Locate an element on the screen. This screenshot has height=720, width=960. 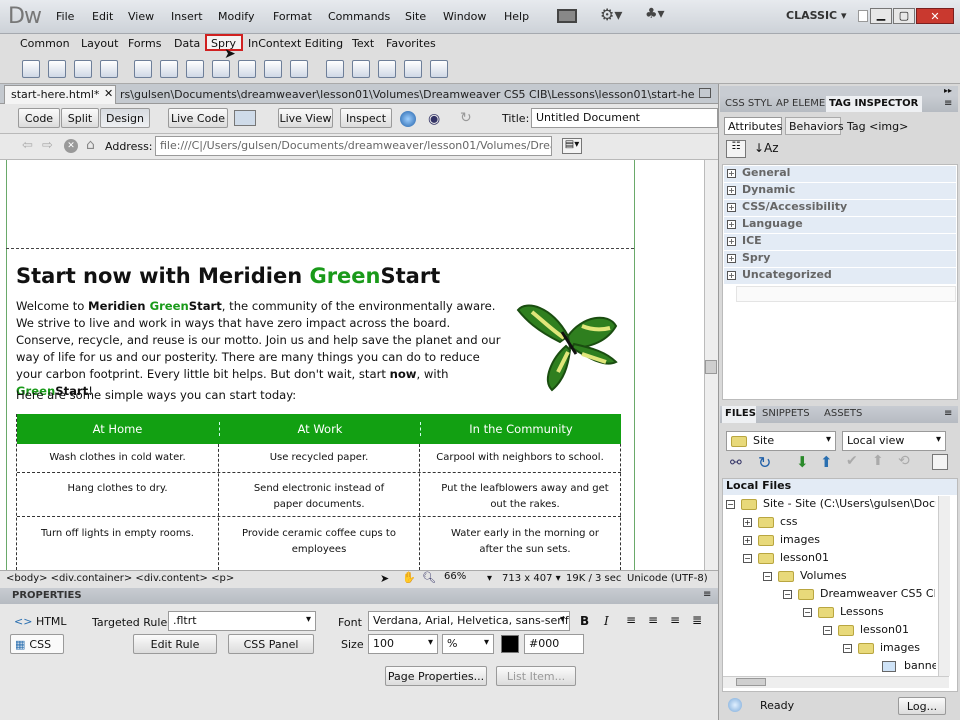
sync-icon: ⟲ is located at coordinates (904, 461).